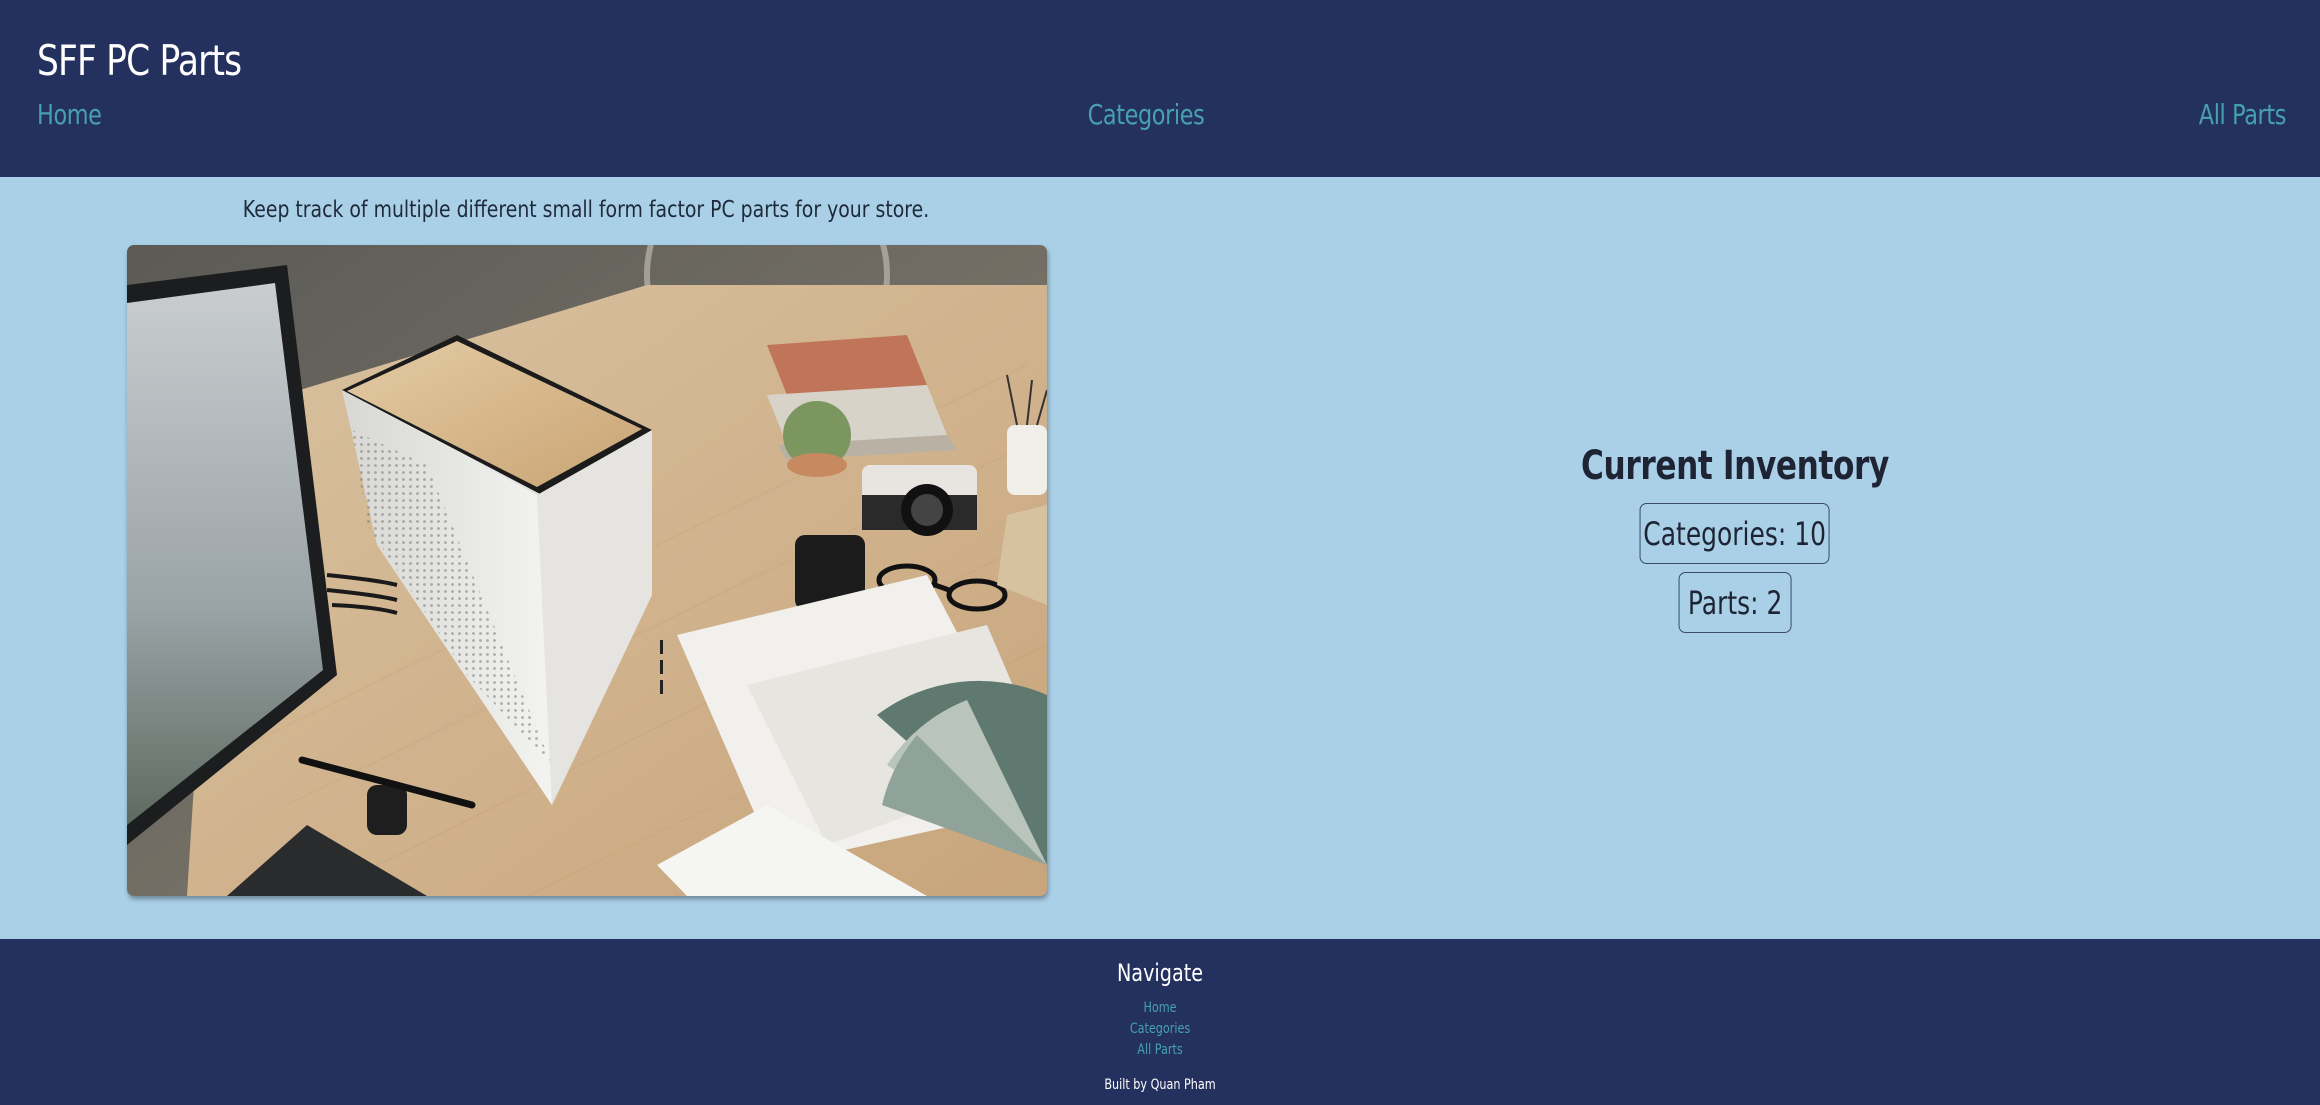 This screenshot has height=1105, width=2320. What do you see at coordinates (1160, 1029) in the screenshot?
I see `footer-link-categories: Categories` at bounding box center [1160, 1029].